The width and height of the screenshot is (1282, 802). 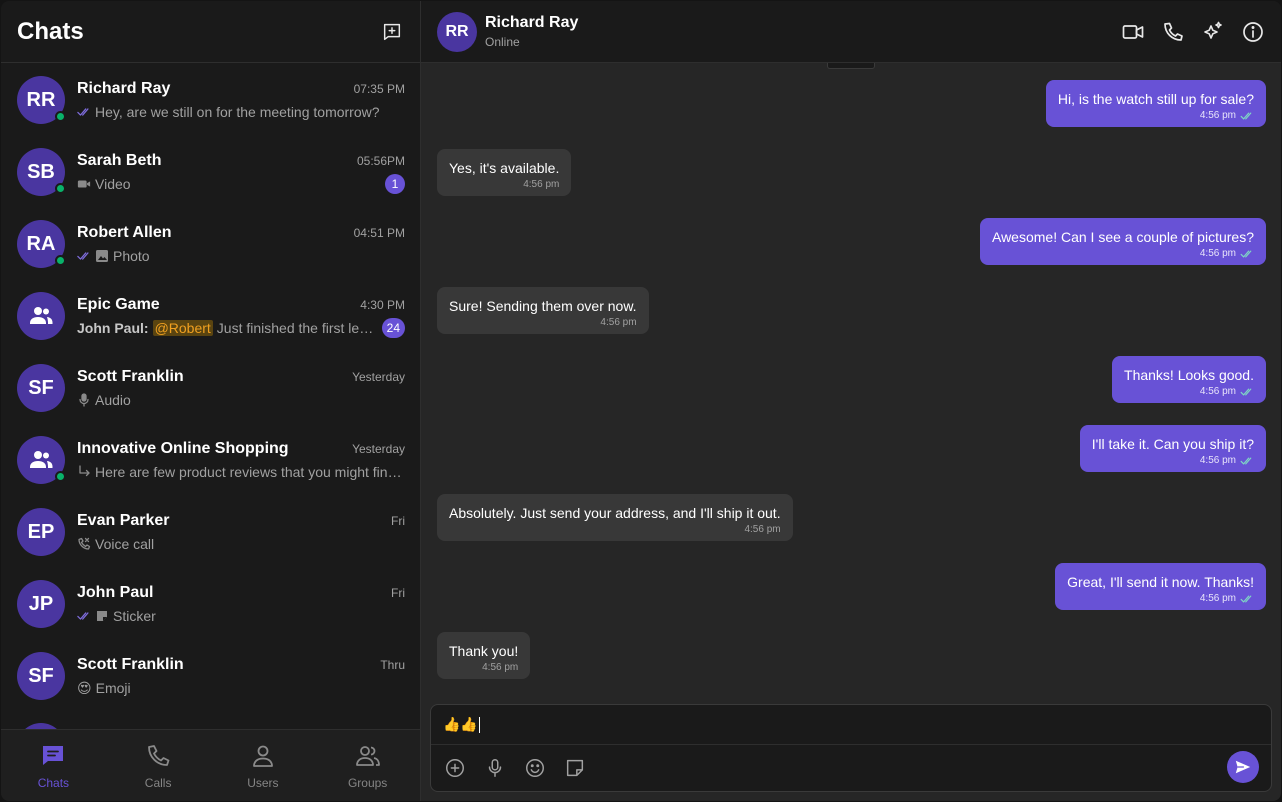 What do you see at coordinates (543, 306) in the screenshot?
I see `message-text: Sure! Sending them over now.` at bounding box center [543, 306].